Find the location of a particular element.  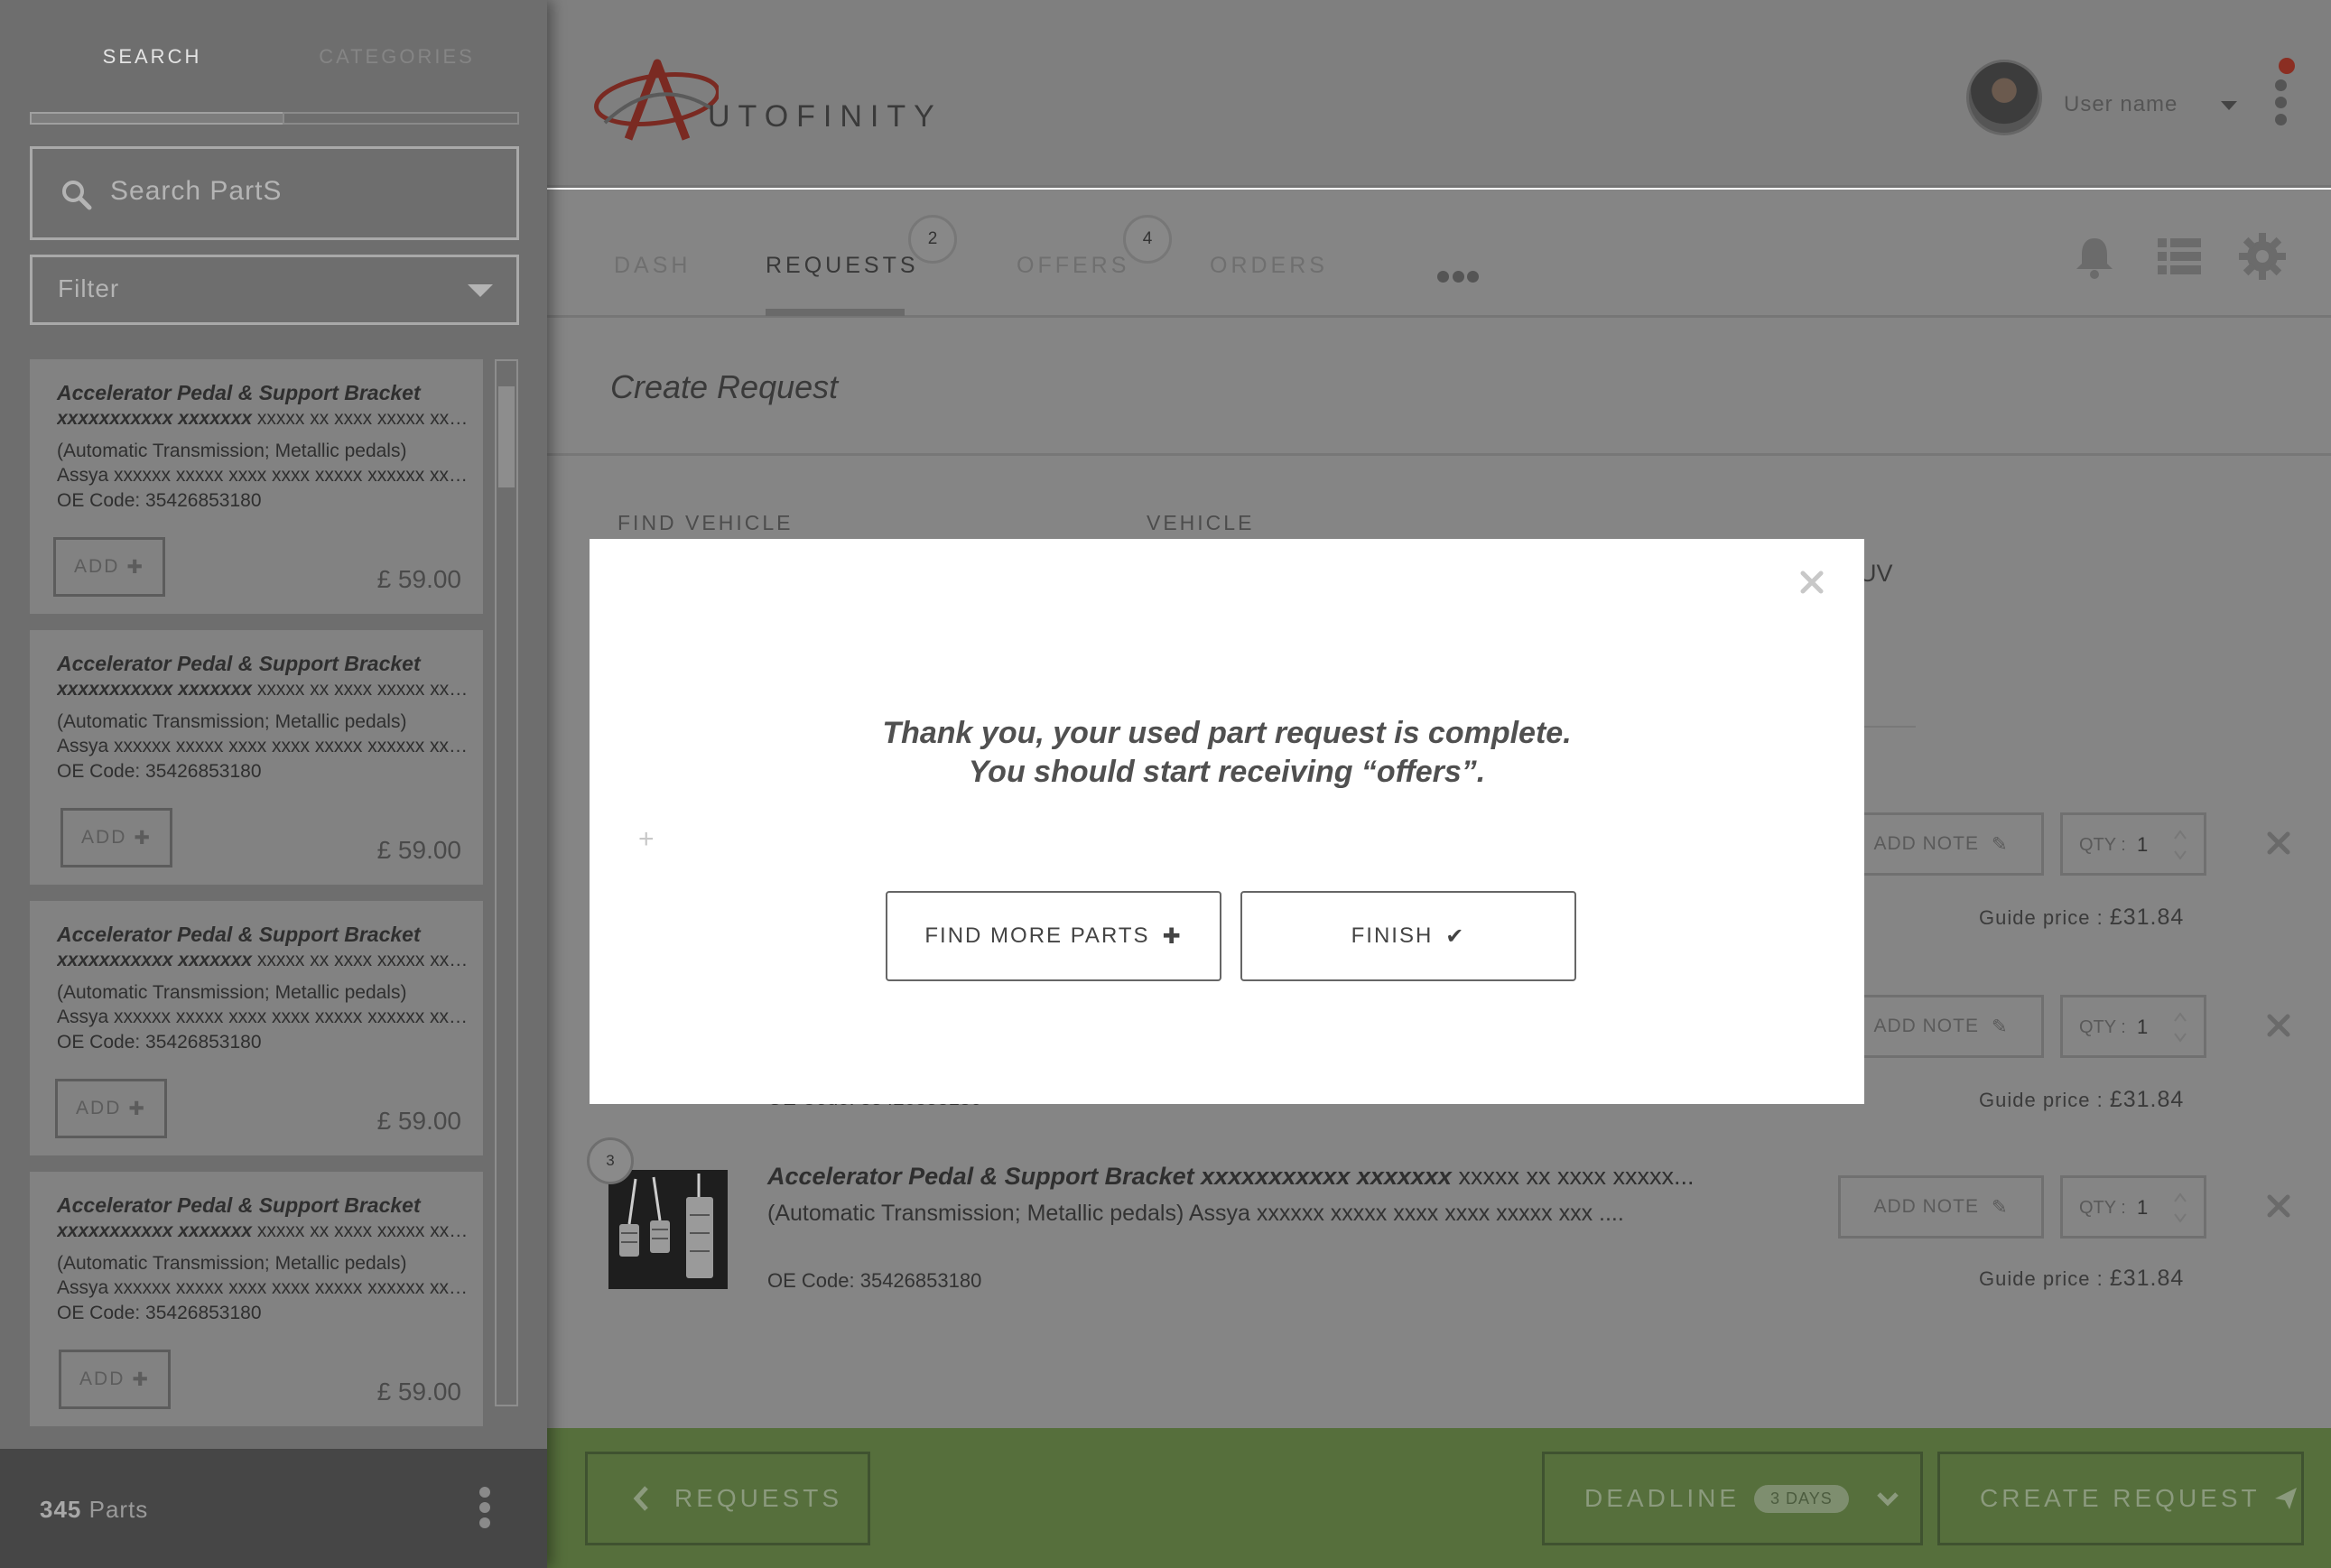

find-vehicle-label: FIND VEHICLE is located at coordinates (706, 522).